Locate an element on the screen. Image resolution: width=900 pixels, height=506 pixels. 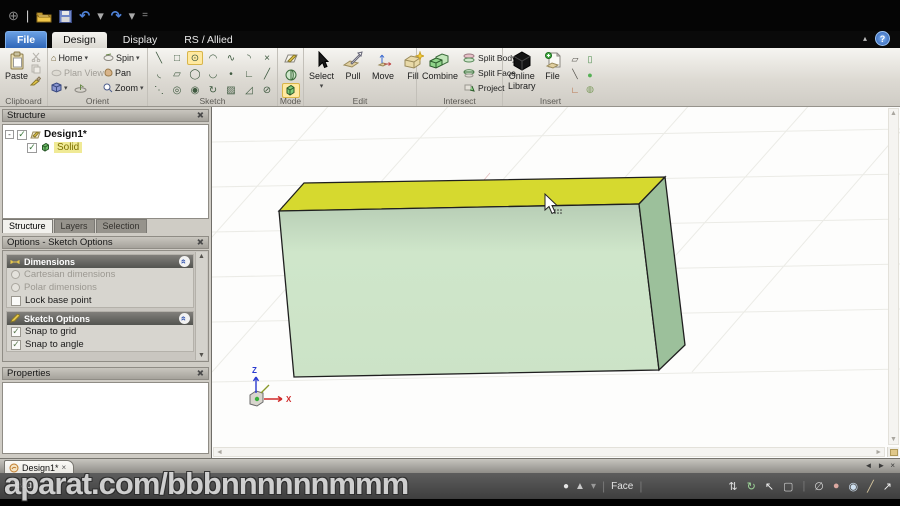
spin-button: Spin ▾ is located at coordinates (125, 57).